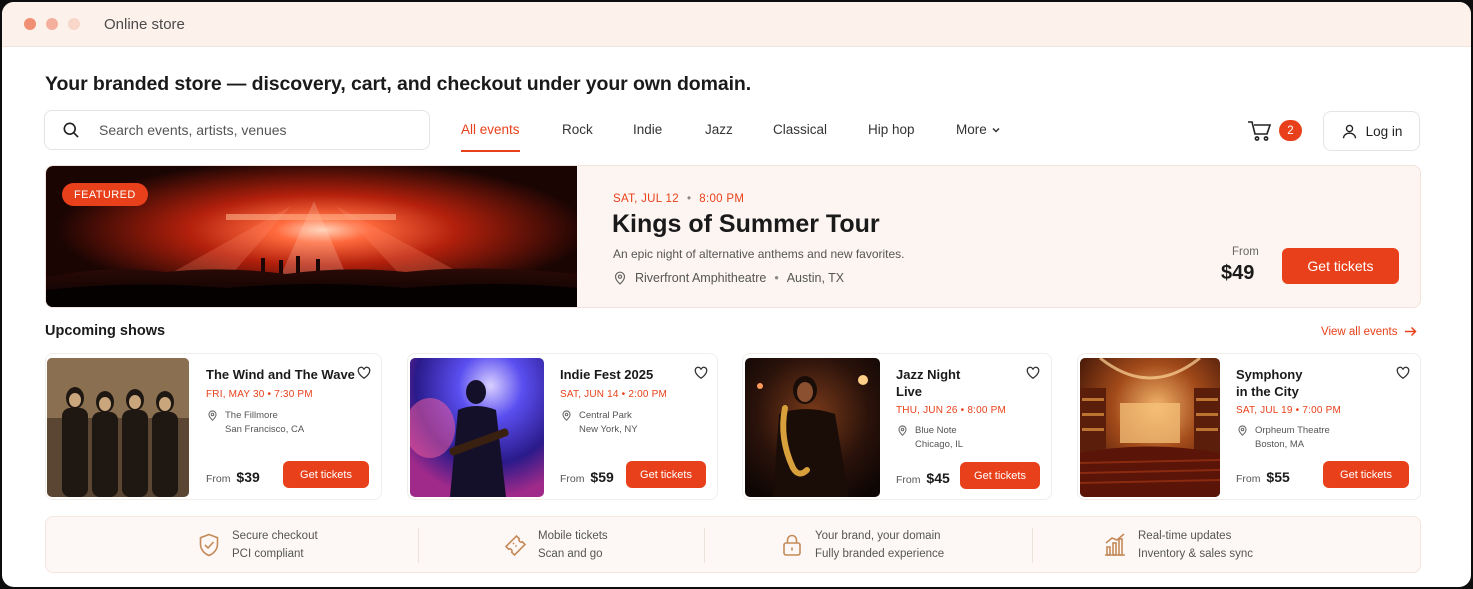  Describe the element at coordinates (293, 394) in the screenshot. I see `show-time: 7:30 PM` at that location.